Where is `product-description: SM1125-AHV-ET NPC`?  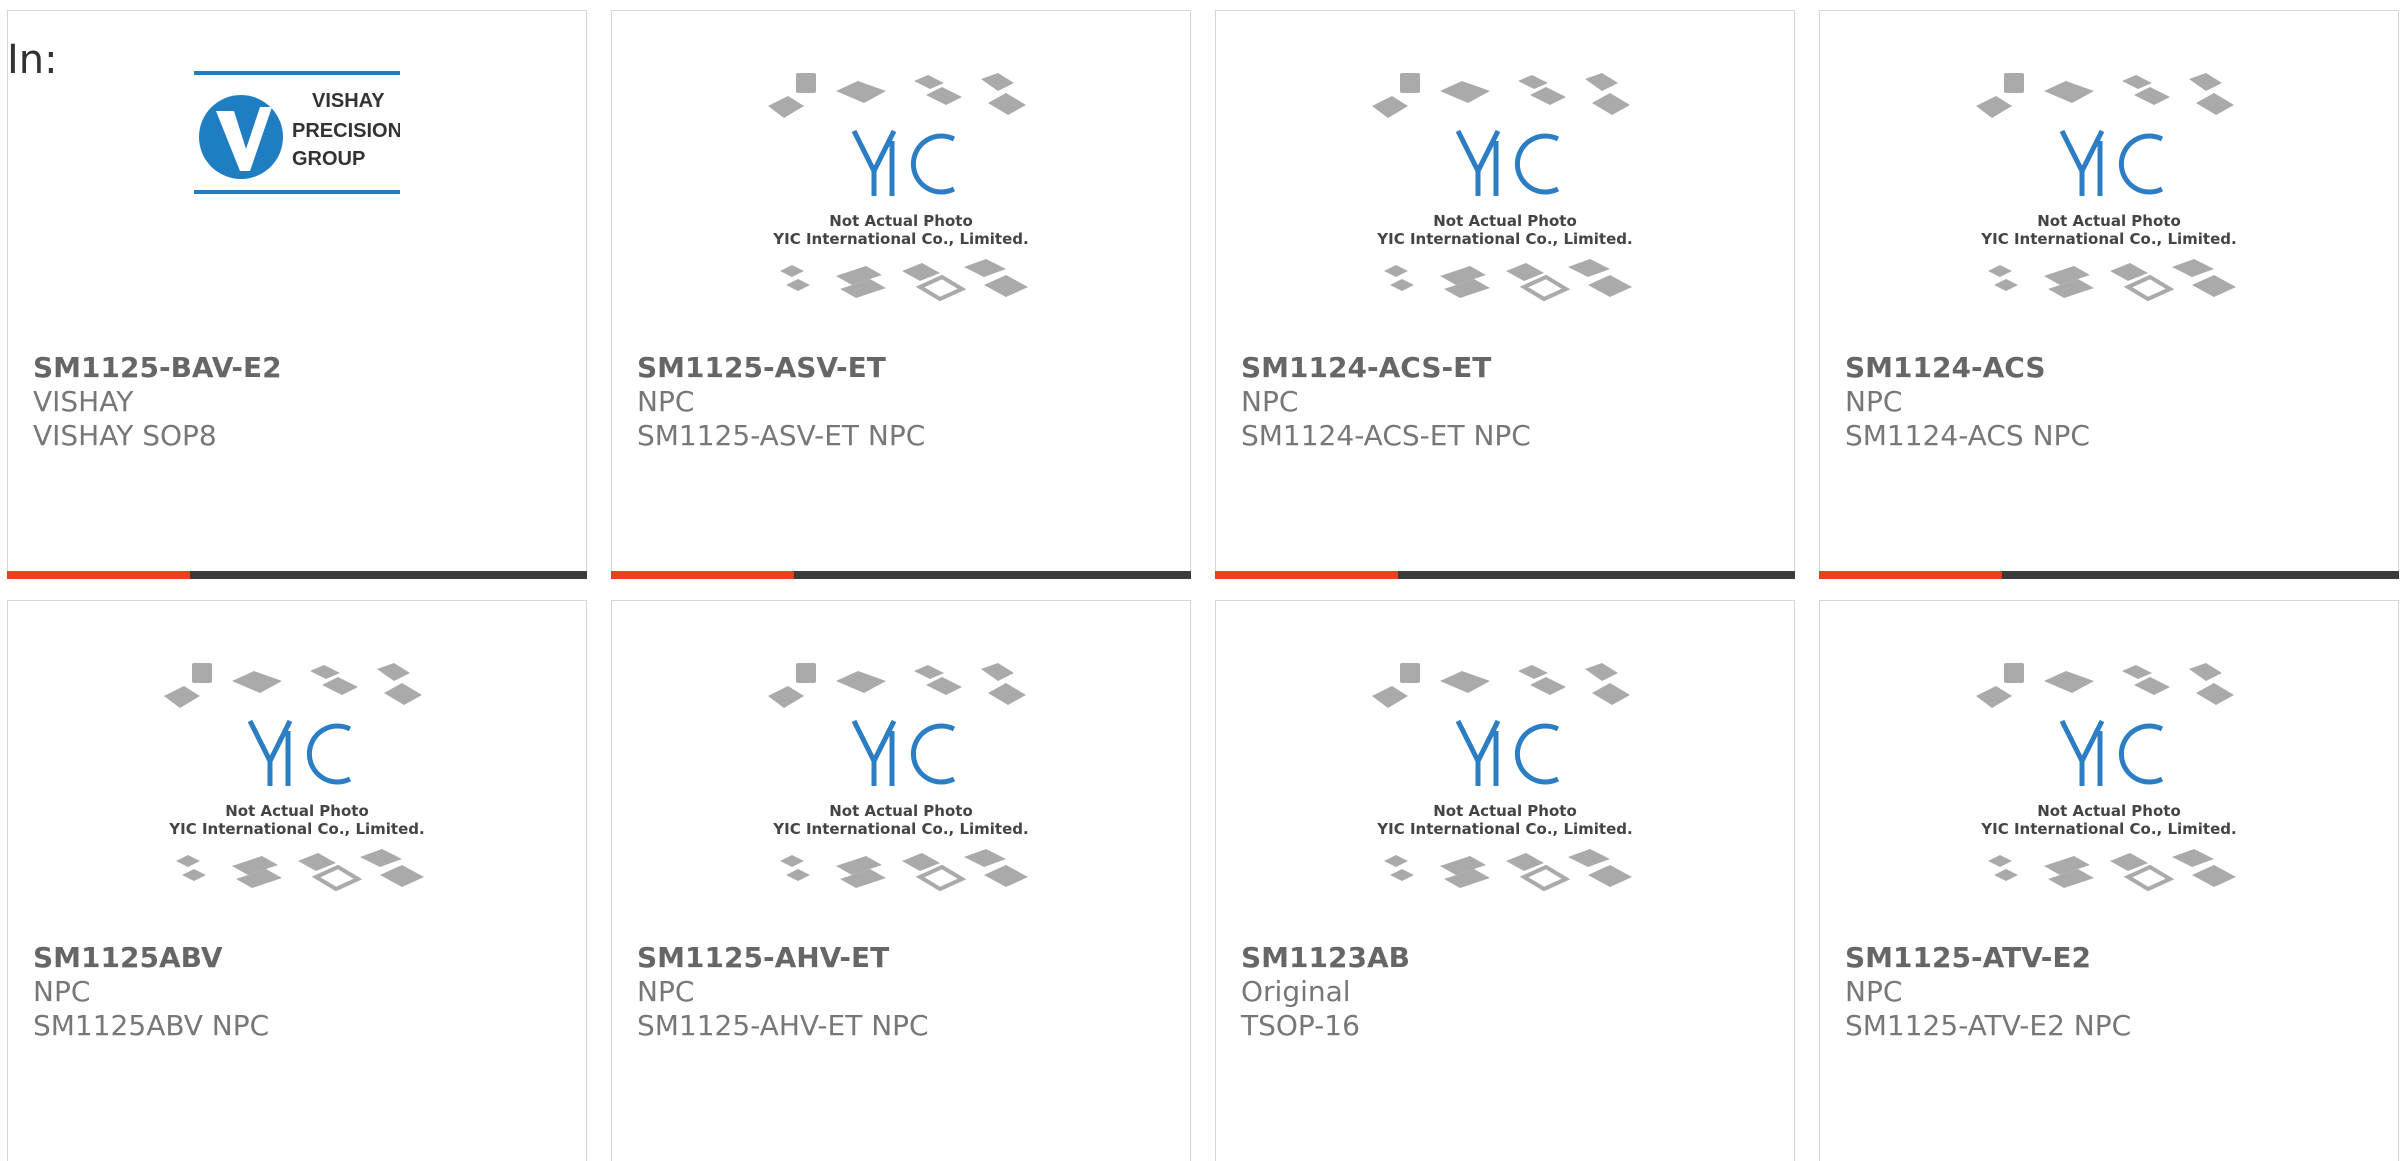
product-description: SM1125-AHV-ET NPC is located at coordinates (783, 1025).